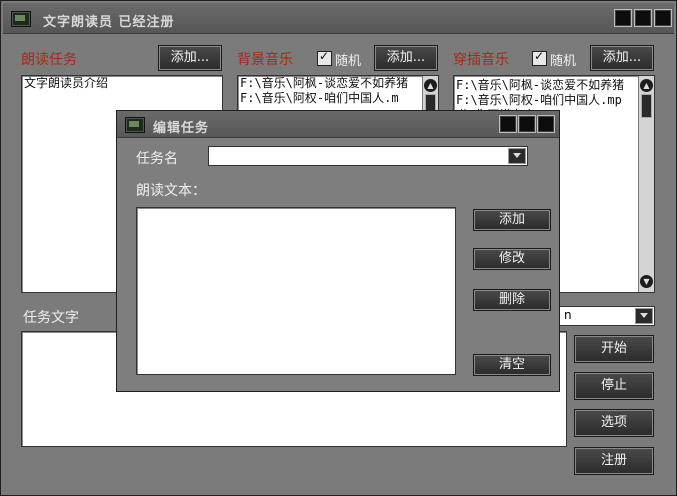  I want to click on dialog-close-button, so click(546, 124).